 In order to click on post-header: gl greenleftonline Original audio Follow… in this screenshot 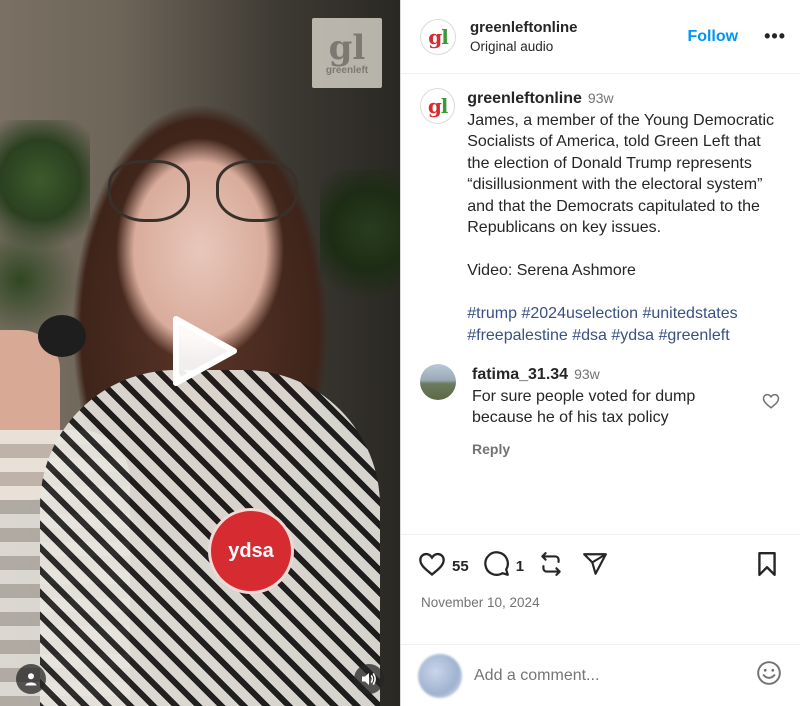, I will do `click(600, 37)`.